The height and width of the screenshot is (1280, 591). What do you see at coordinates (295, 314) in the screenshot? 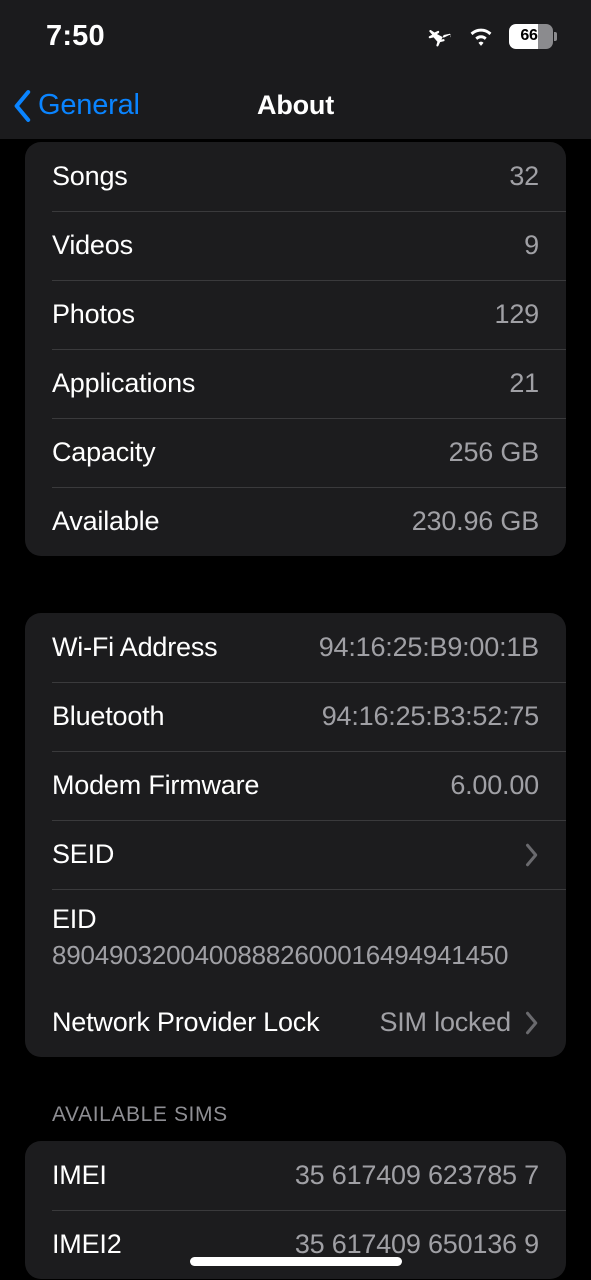
I see `table-row-photos: Photos 129` at bounding box center [295, 314].